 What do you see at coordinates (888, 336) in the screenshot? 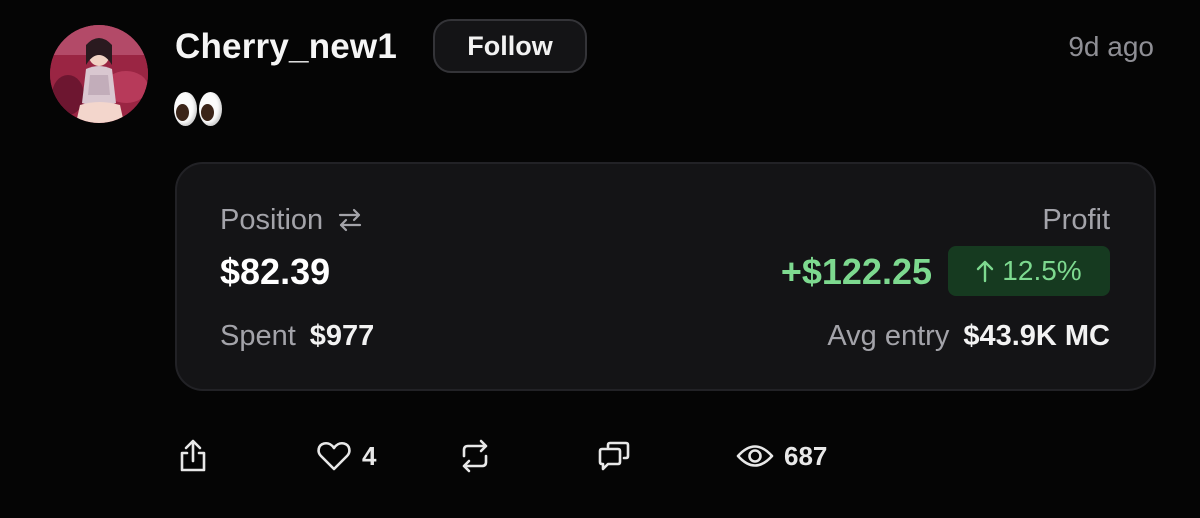
I see `avg-entry-label: Avg entry` at bounding box center [888, 336].